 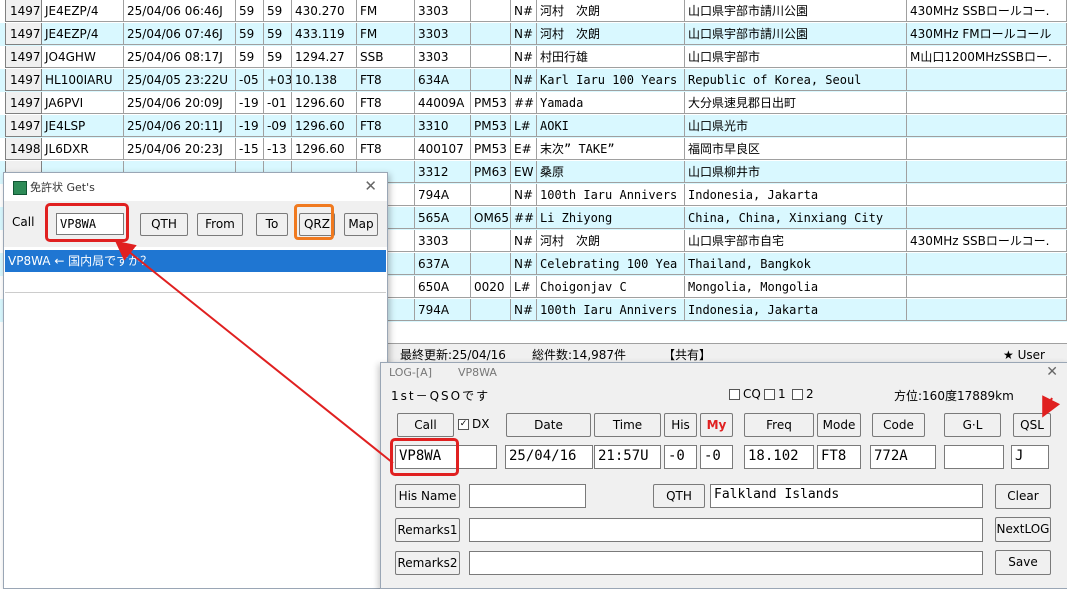 I want to click on arrow-to-qsl, so click(x=1051, y=406).